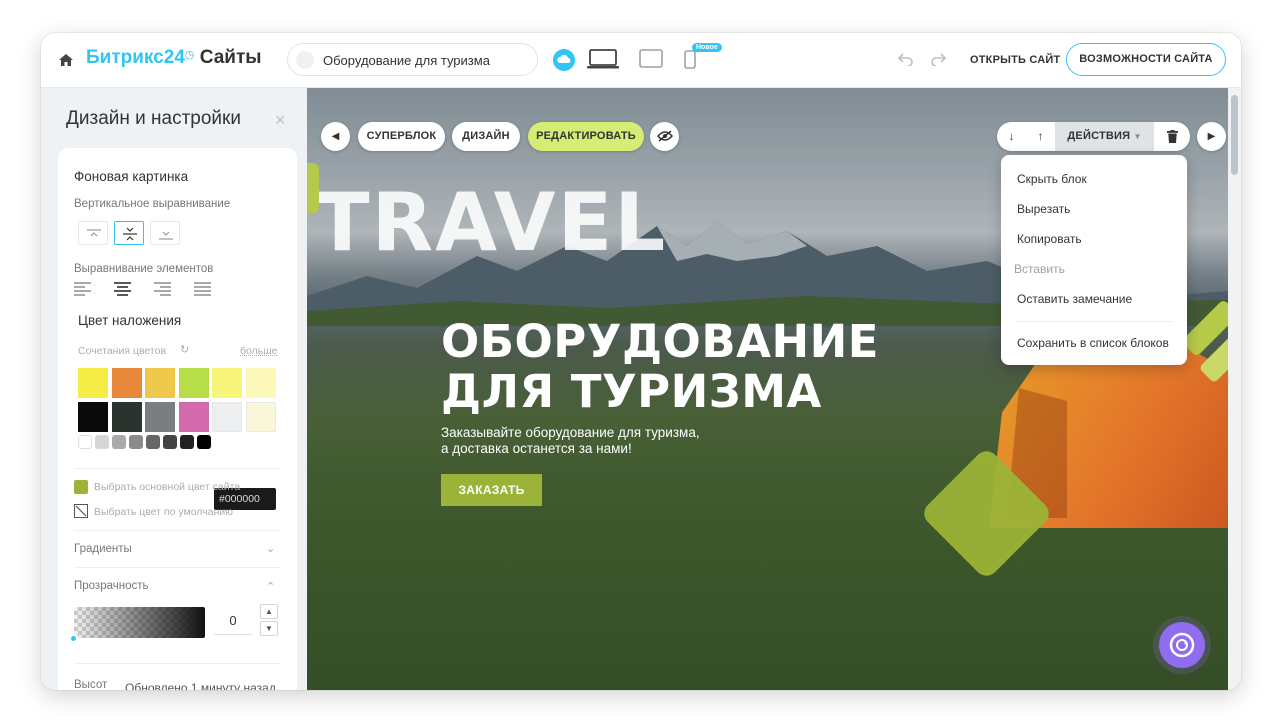 Image resolution: width=1283 pixels, height=722 pixels. I want to click on logo: Битрикс24◷ Сайты, so click(174, 58).